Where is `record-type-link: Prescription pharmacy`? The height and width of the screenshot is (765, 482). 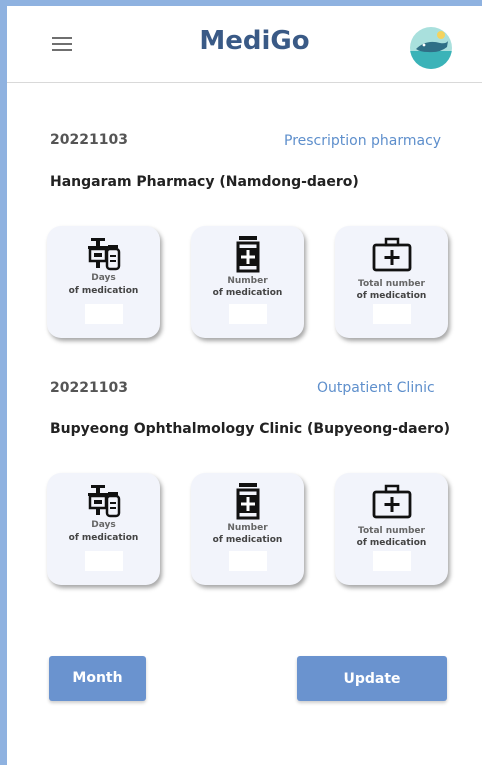
record-type-link: Prescription pharmacy is located at coordinates (362, 141).